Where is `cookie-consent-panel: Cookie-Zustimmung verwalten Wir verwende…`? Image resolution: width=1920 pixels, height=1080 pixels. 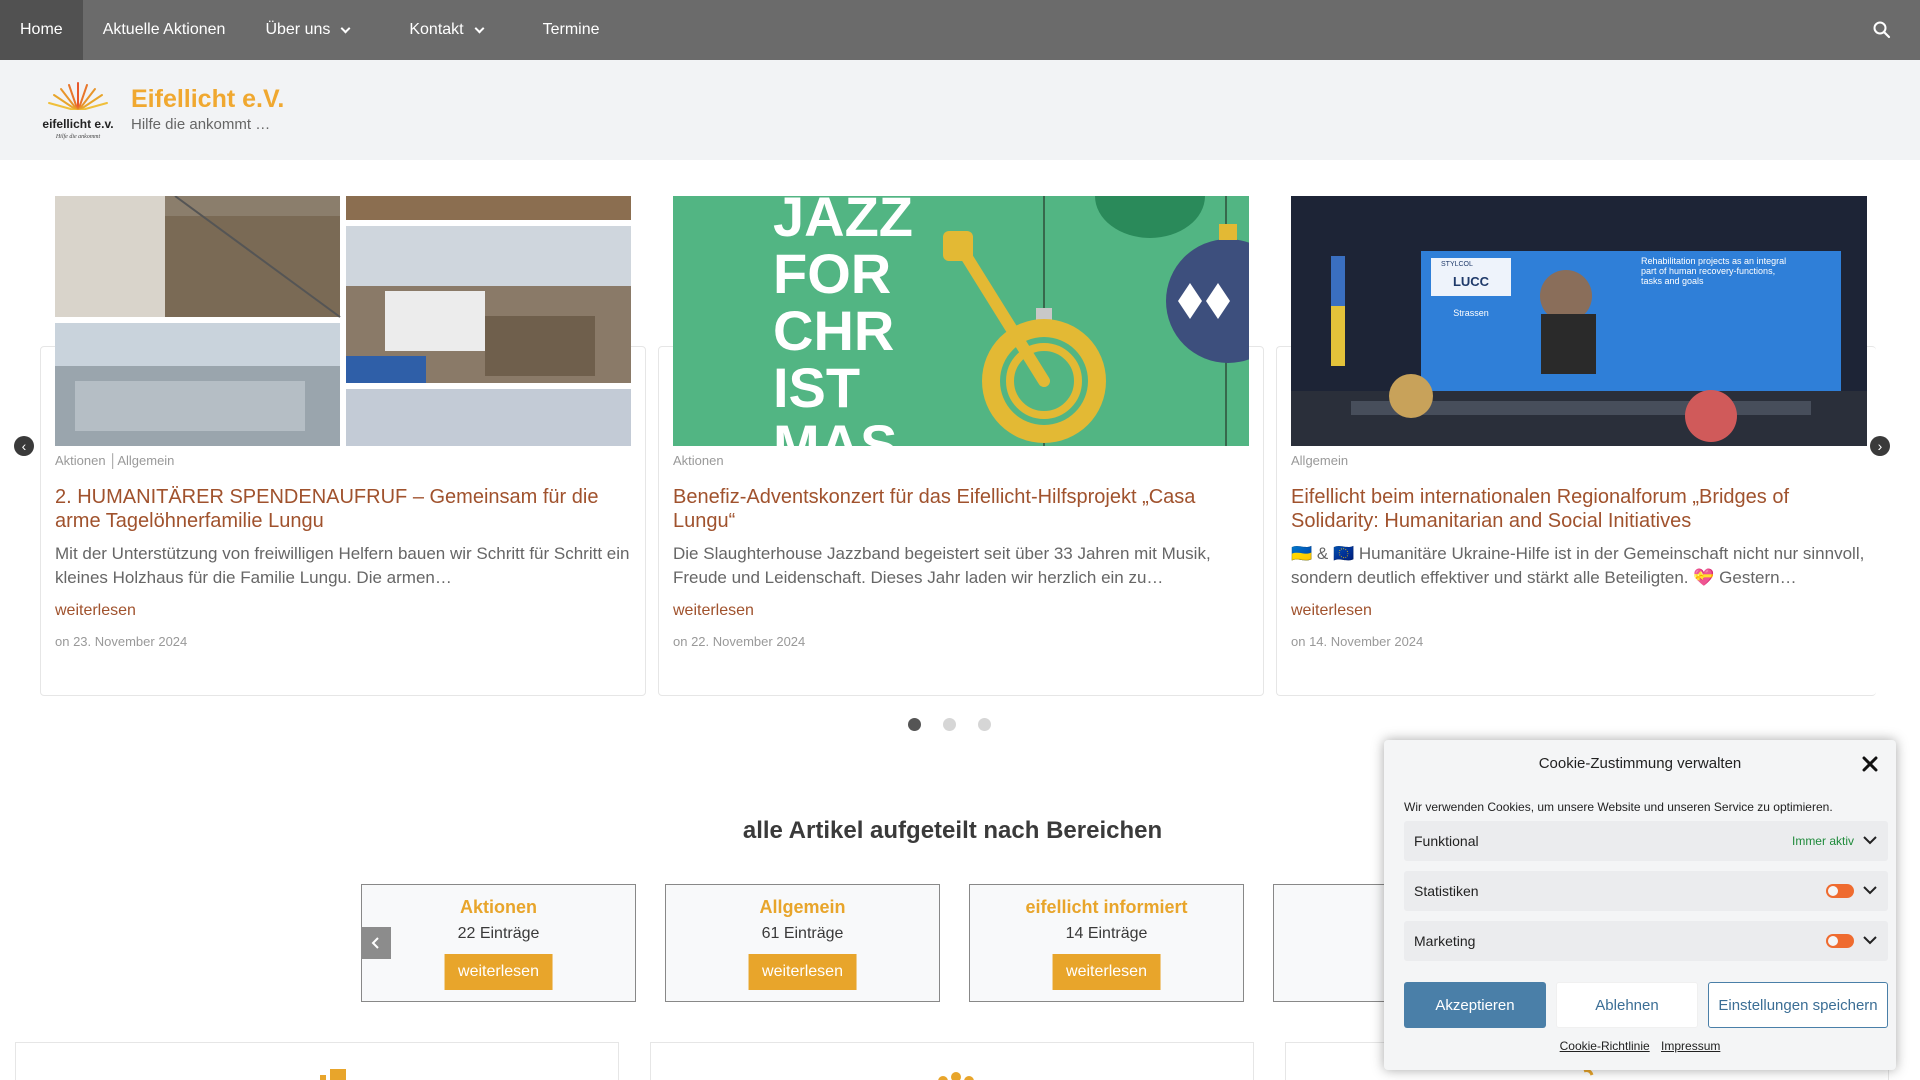
cookie-consent-panel: Cookie-Zustimmung verwalten Wir verwende… is located at coordinates (1640, 905).